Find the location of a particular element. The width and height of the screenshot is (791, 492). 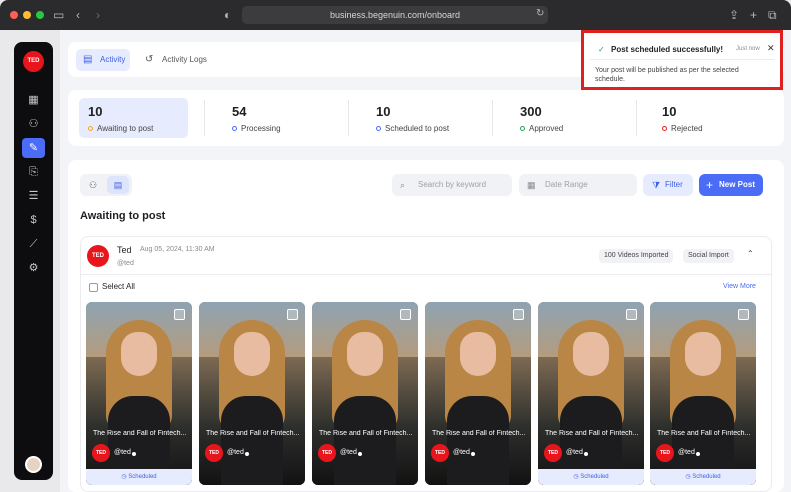

stat-approved: 300 Approved is located at coordinates (565, 118).